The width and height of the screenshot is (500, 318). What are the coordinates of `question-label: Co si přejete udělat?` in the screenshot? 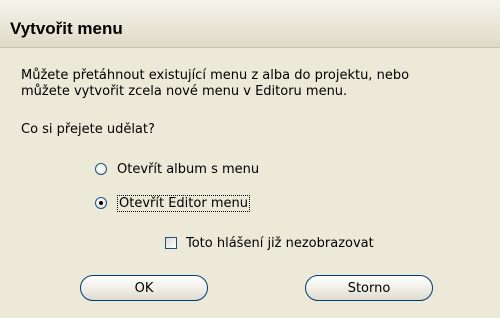 It's located at (88, 129).